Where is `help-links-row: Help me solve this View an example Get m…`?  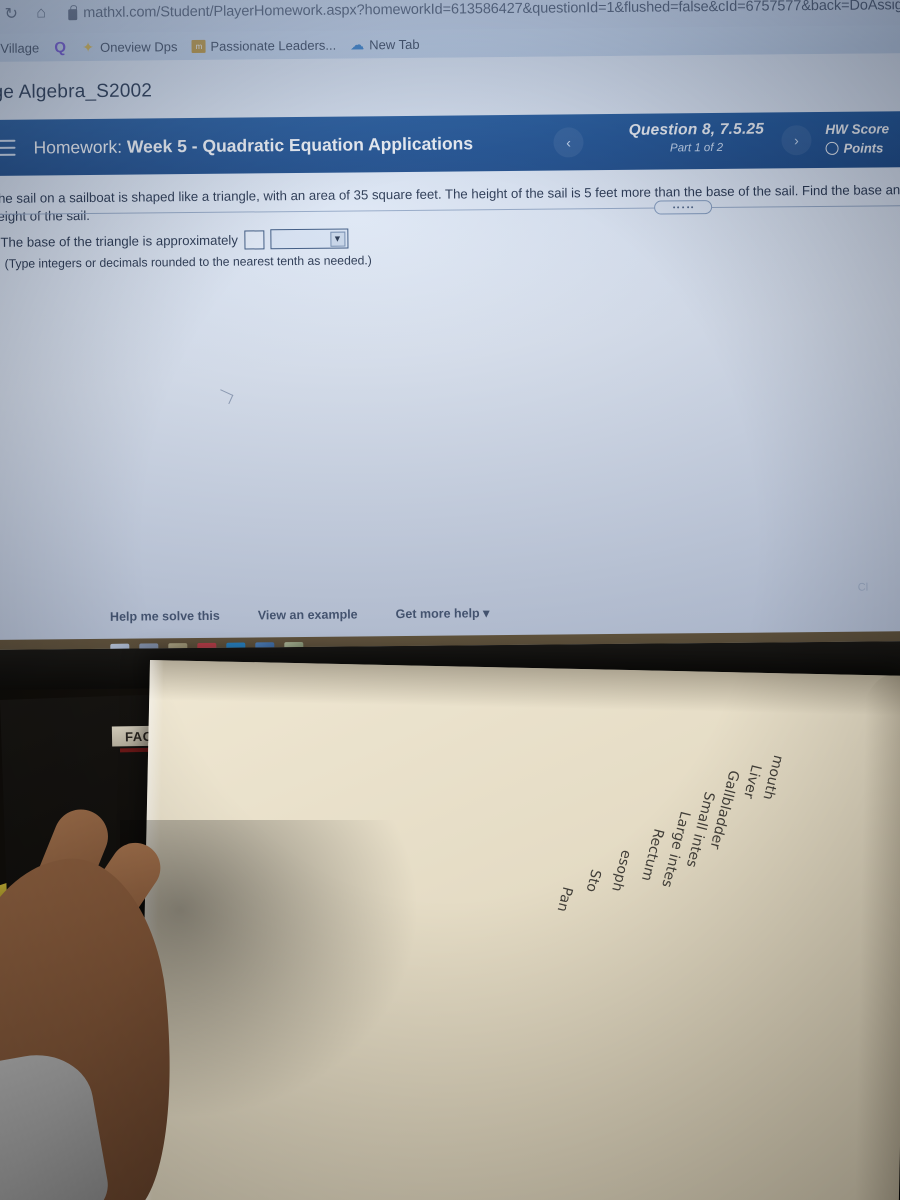
help-links-row: Help me solve this View an example Get m… is located at coordinates (300, 614).